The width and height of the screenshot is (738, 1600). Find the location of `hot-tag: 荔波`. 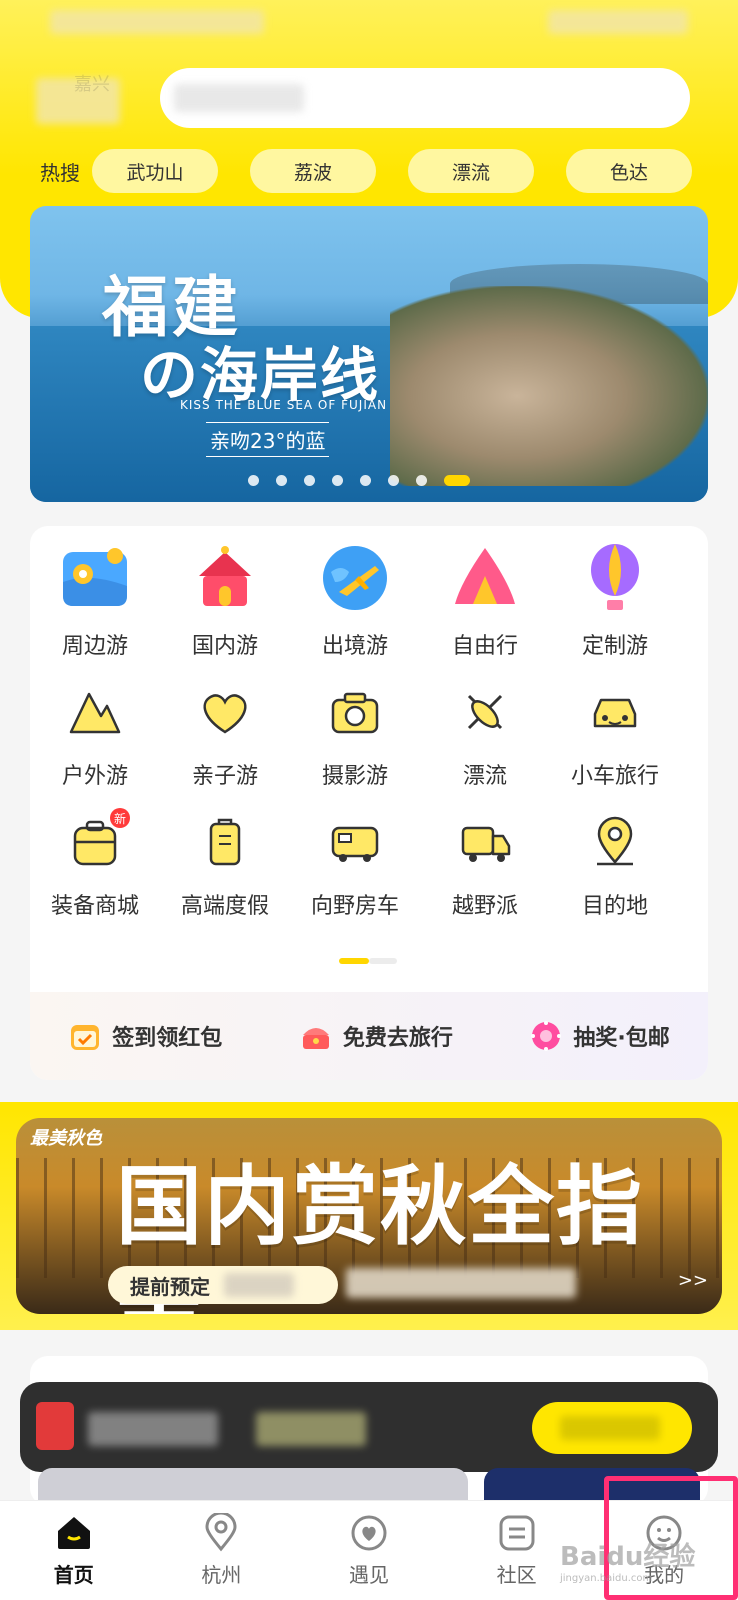

hot-tag: 荔波 is located at coordinates (313, 171).